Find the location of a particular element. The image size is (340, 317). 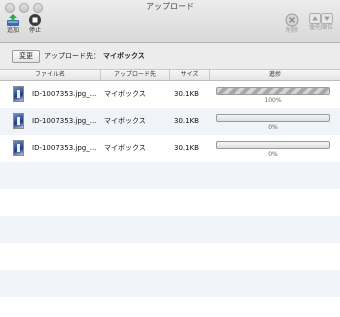

stop-button: 停止 is located at coordinates (35, 24).